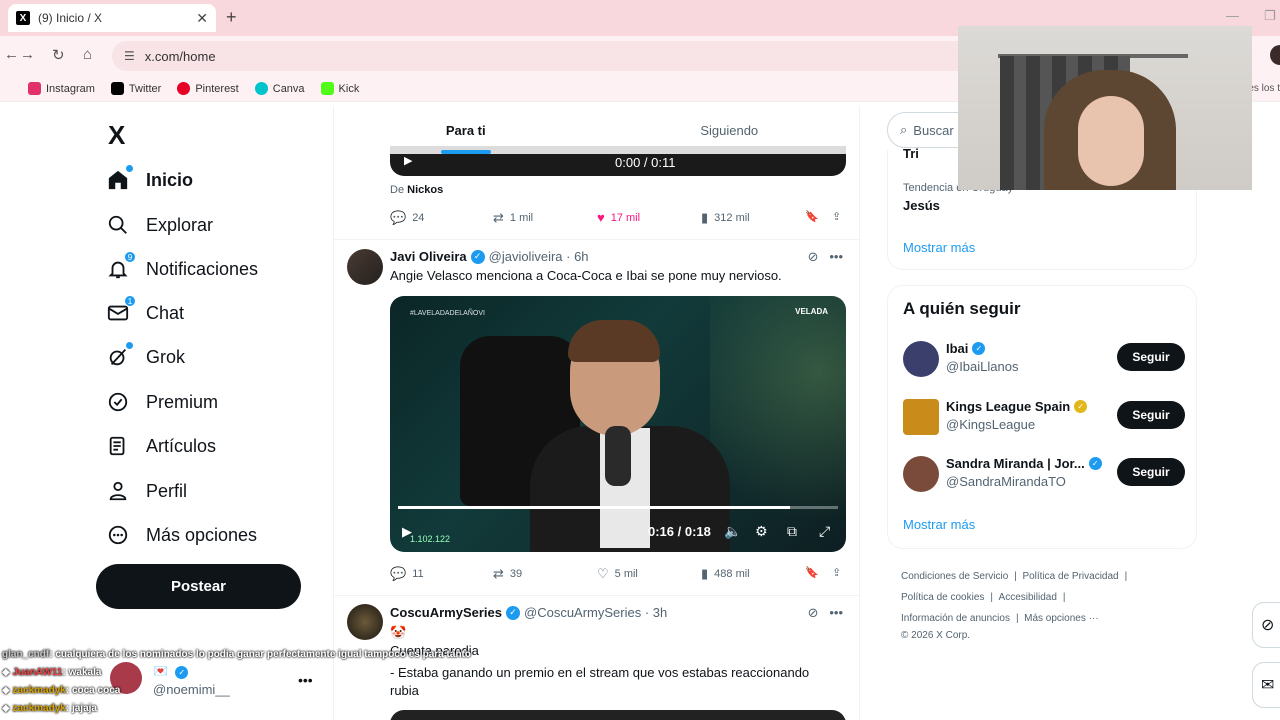  What do you see at coordinates (23, 18) in the screenshot?
I see `x-favicon-icon: X` at bounding box center [23, 18].